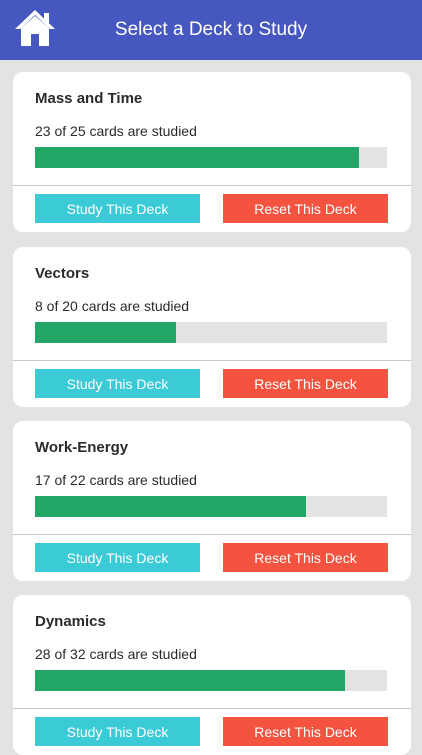  I want to click on deck-progress-text: 28 of 32 cards are studied, so click(116, 654).